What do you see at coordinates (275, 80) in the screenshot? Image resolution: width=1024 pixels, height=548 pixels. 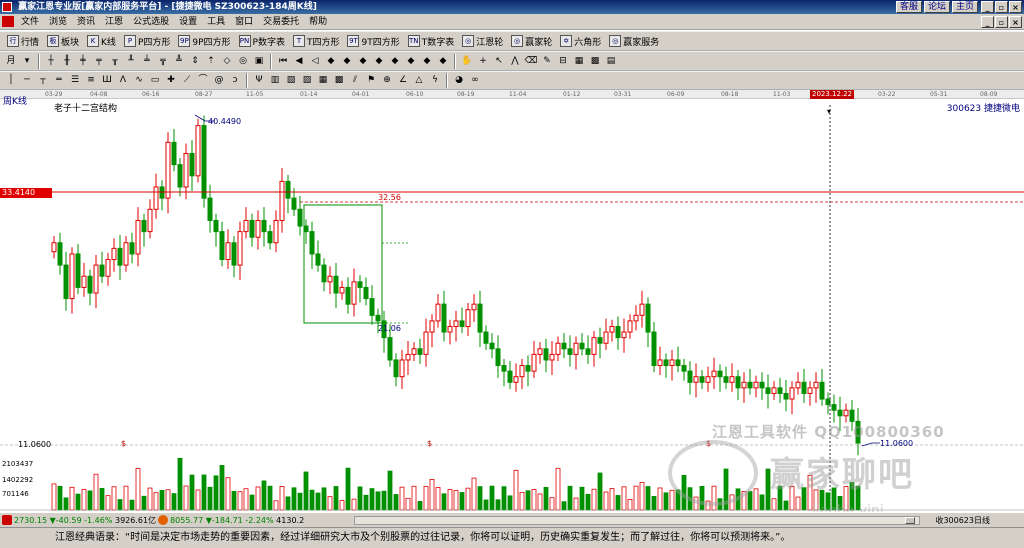 I see `bars-icon: ▥` at bounding box center [275, 80].